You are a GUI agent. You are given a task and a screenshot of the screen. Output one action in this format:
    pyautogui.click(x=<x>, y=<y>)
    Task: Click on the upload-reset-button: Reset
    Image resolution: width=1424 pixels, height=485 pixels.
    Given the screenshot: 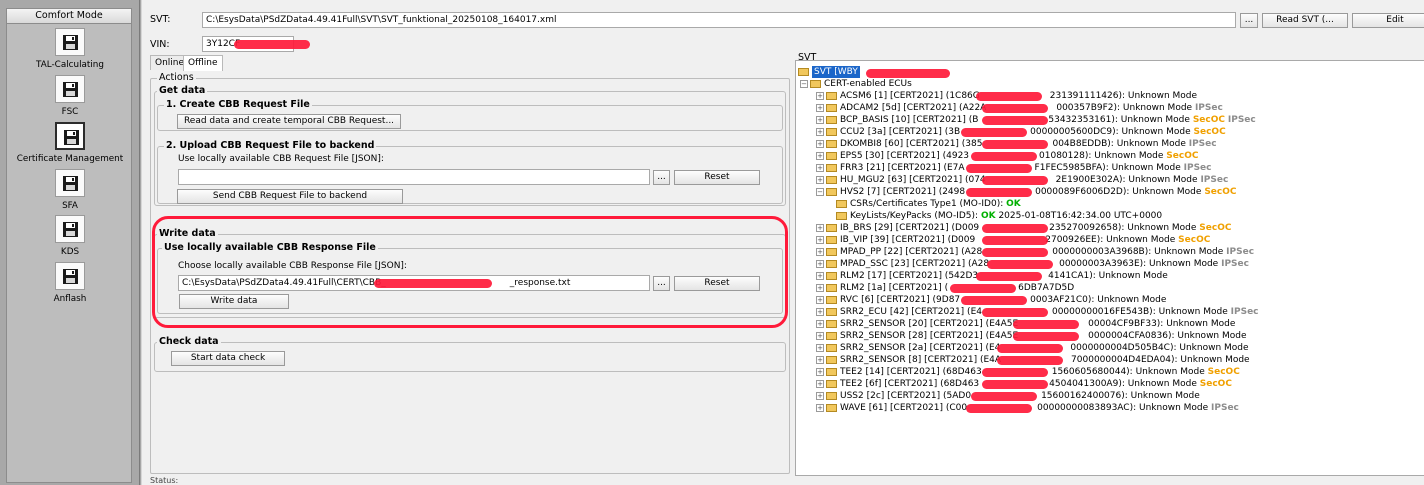 What is the action you would take?
    pyautogui.click(x=717, y=177)
    